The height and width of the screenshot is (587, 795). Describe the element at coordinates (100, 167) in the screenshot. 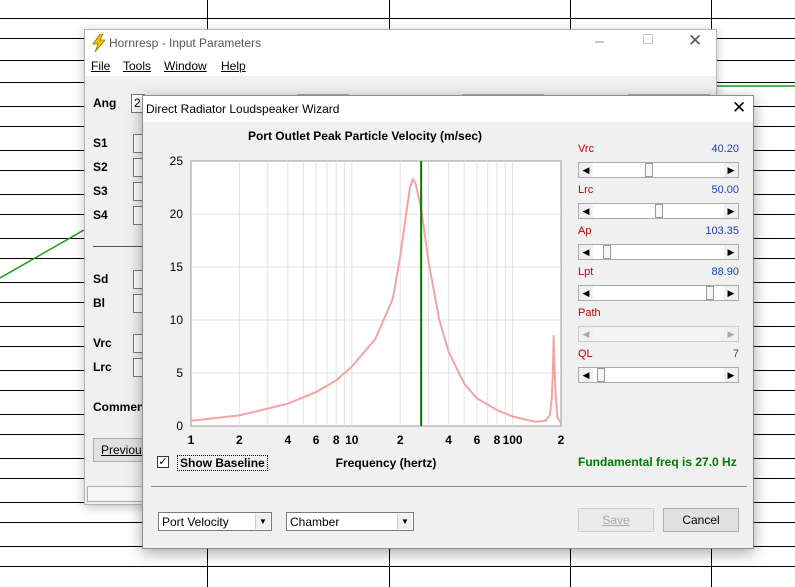

I see `label-s2: S2` at that location.